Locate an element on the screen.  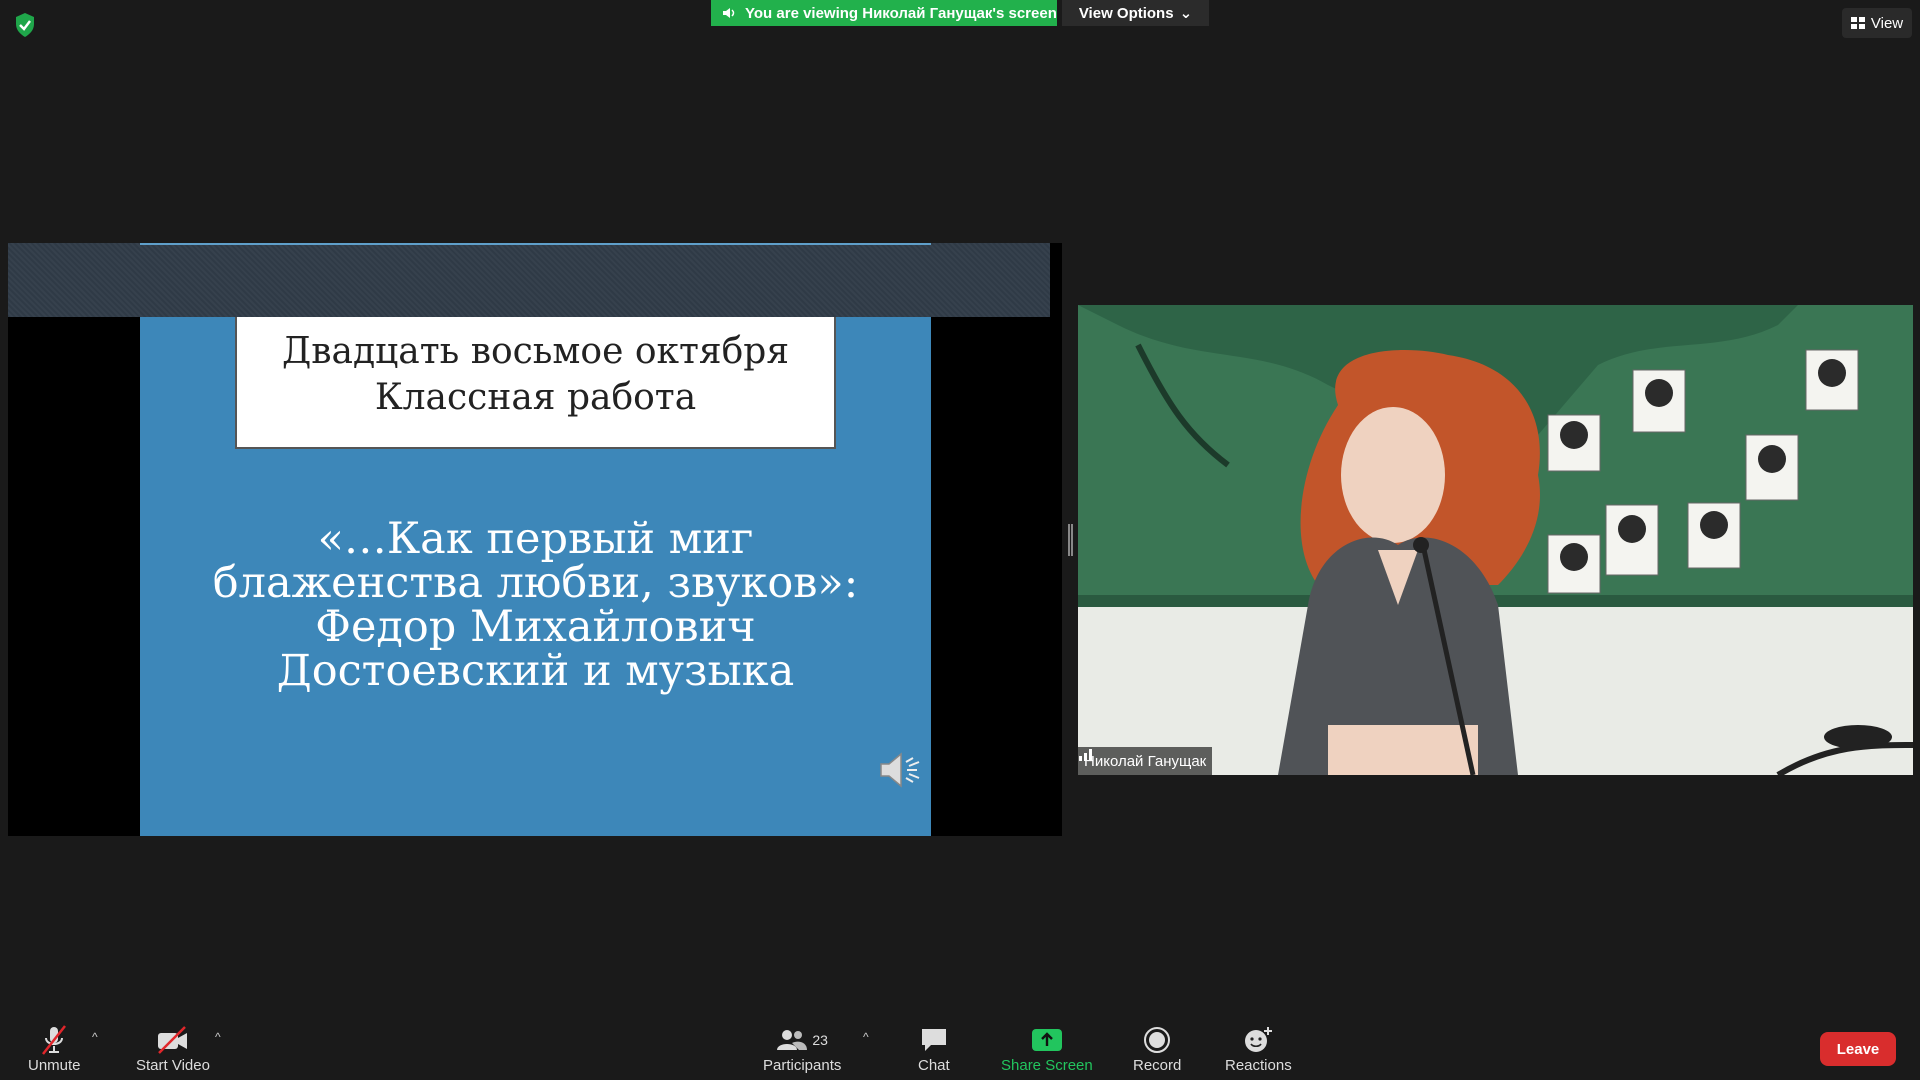
record-button: Record is located at coordinates (1157, 1048).